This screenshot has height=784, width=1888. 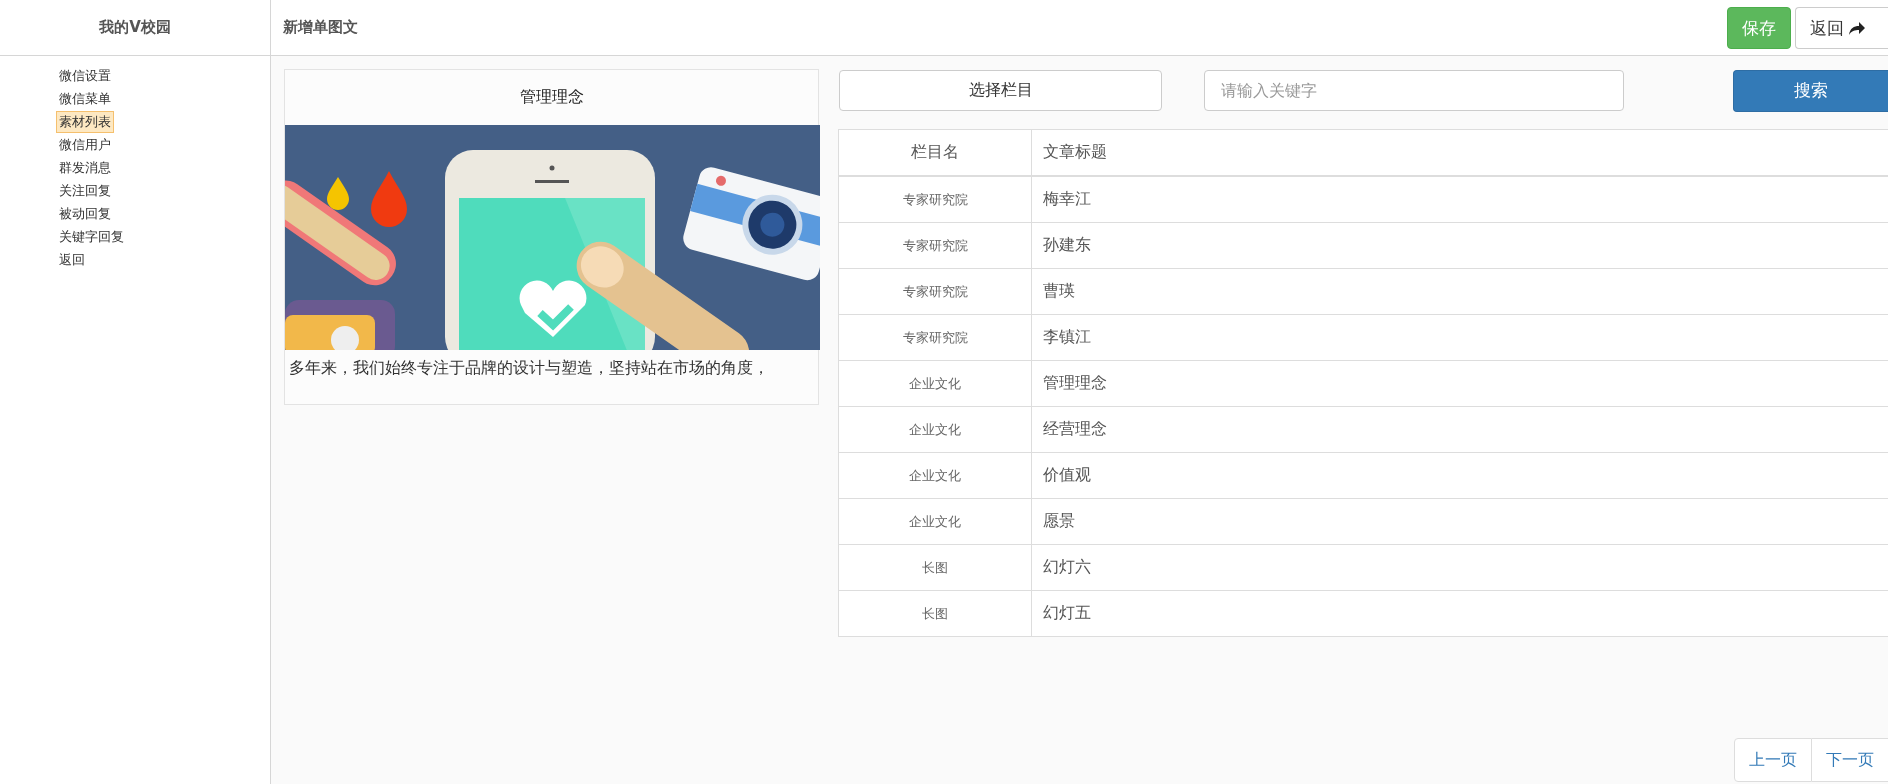 What do you see at coordinates (72, 260) in the screenshot?
I see `sidebar-item: 返回` at bounding box center [72, 260].